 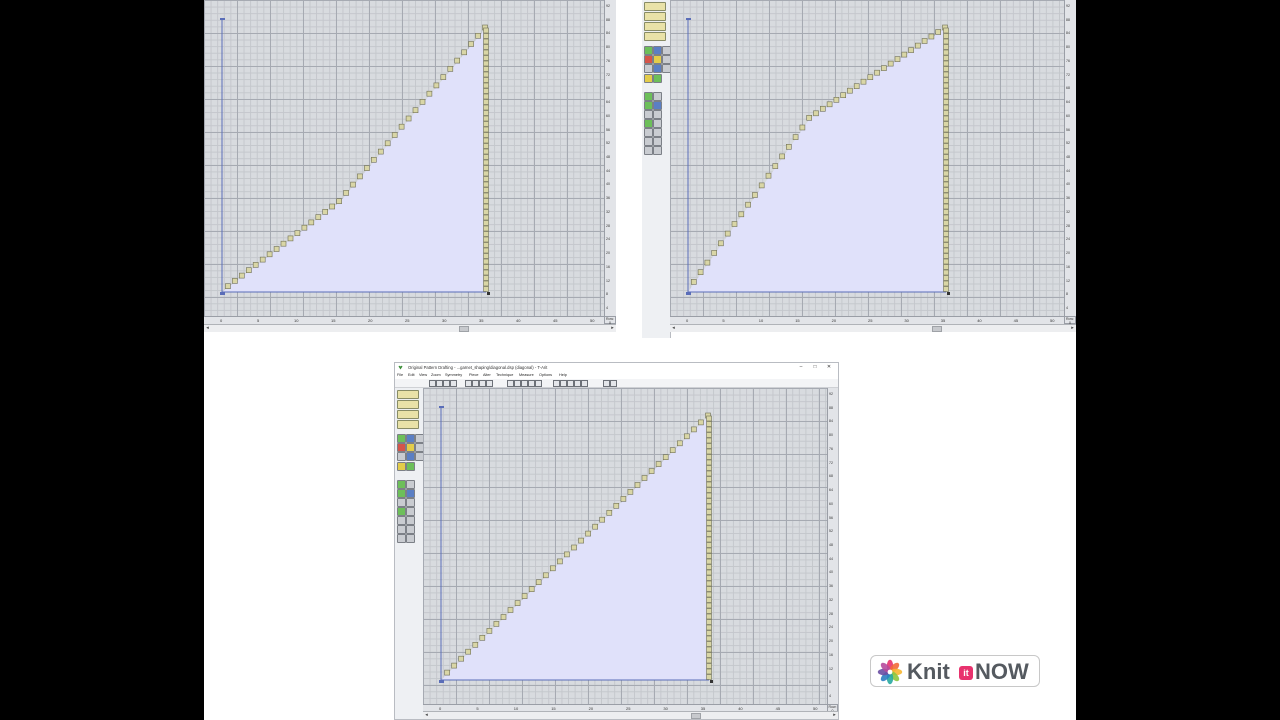 I want to click on menu-file: File, so click(x=400, y=375).